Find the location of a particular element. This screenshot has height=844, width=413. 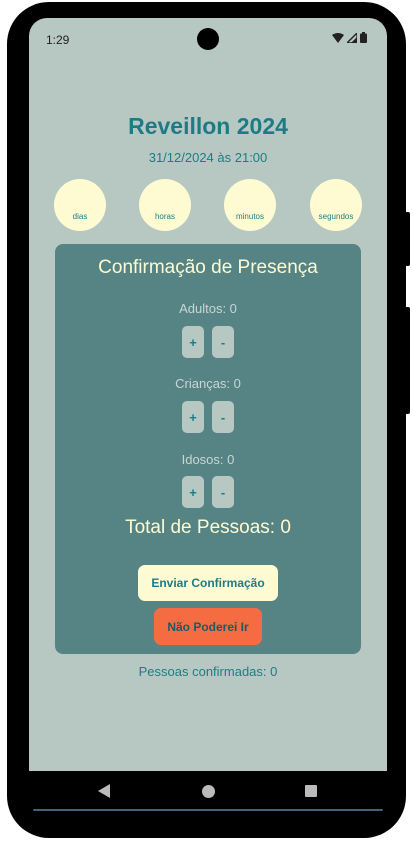

volume-button is located at coordinates (407, 360).